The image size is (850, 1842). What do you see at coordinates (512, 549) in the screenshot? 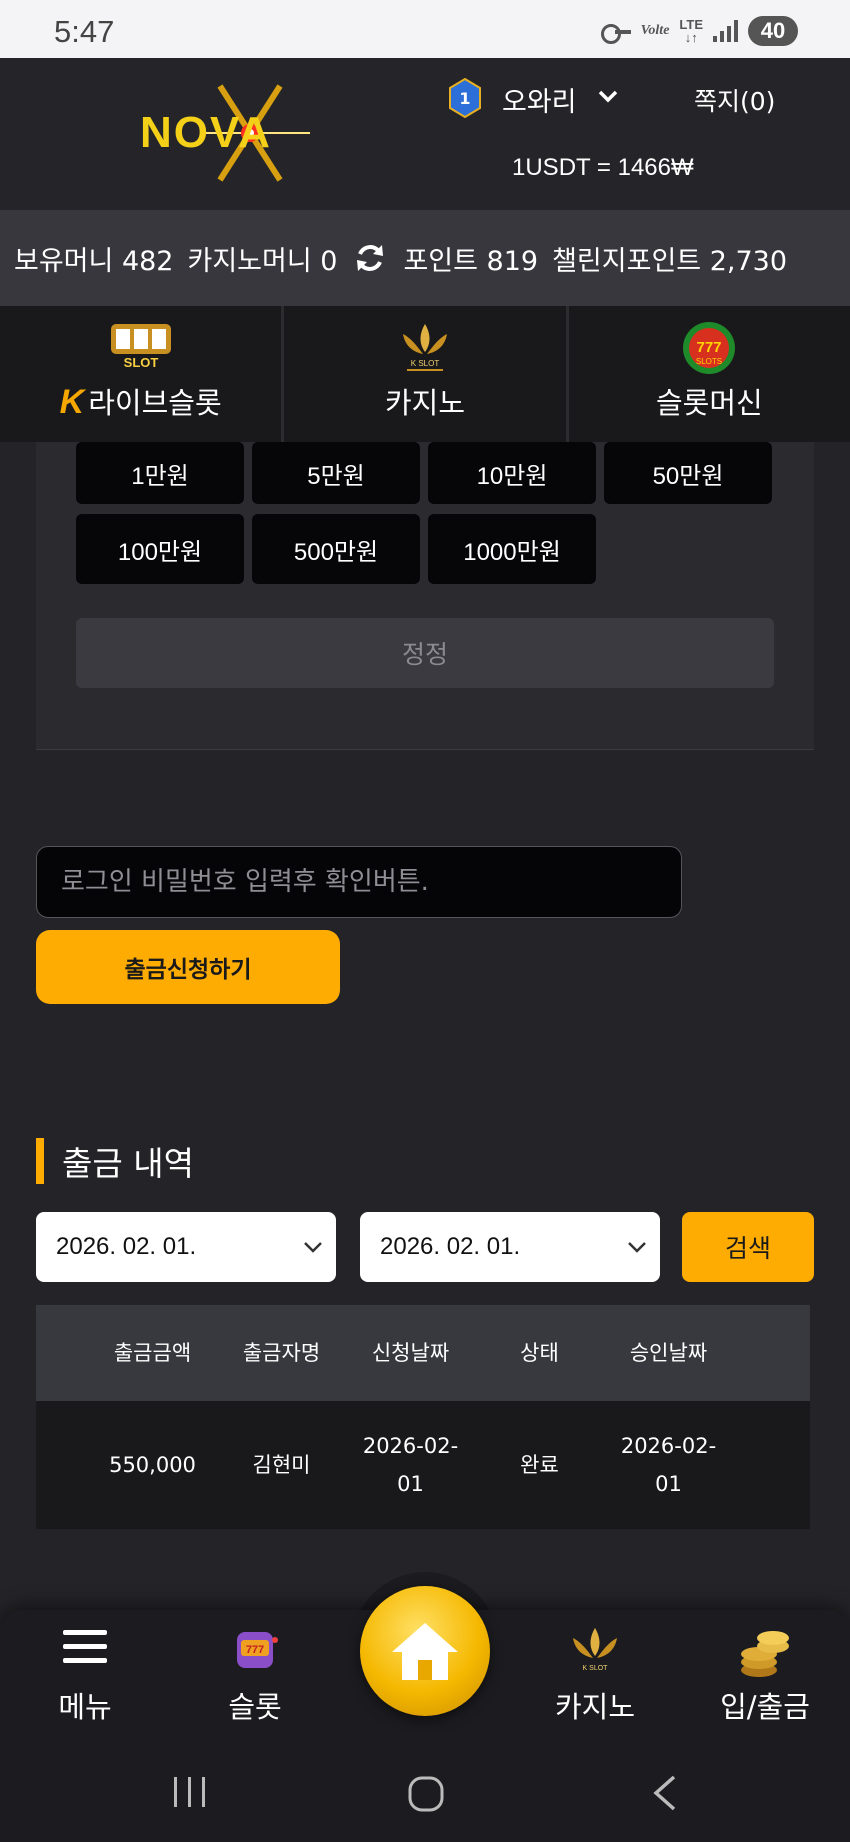
I see `amount-button-10m: 1000만원` at bounding box center [512, 549].